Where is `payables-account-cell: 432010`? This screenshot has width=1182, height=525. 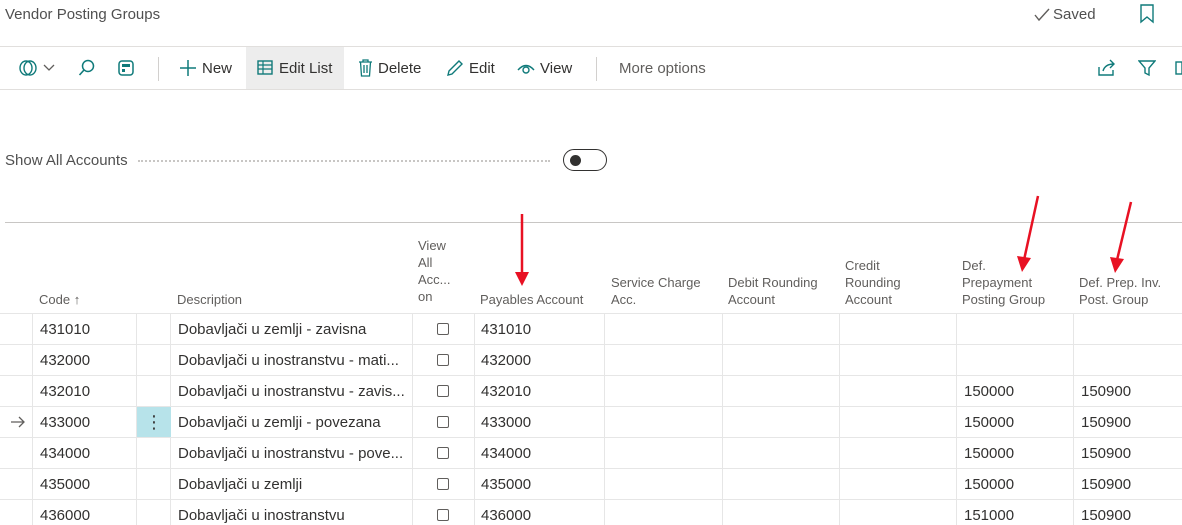 payables-account-cell: 432010 is located at coordinates (506, 391).